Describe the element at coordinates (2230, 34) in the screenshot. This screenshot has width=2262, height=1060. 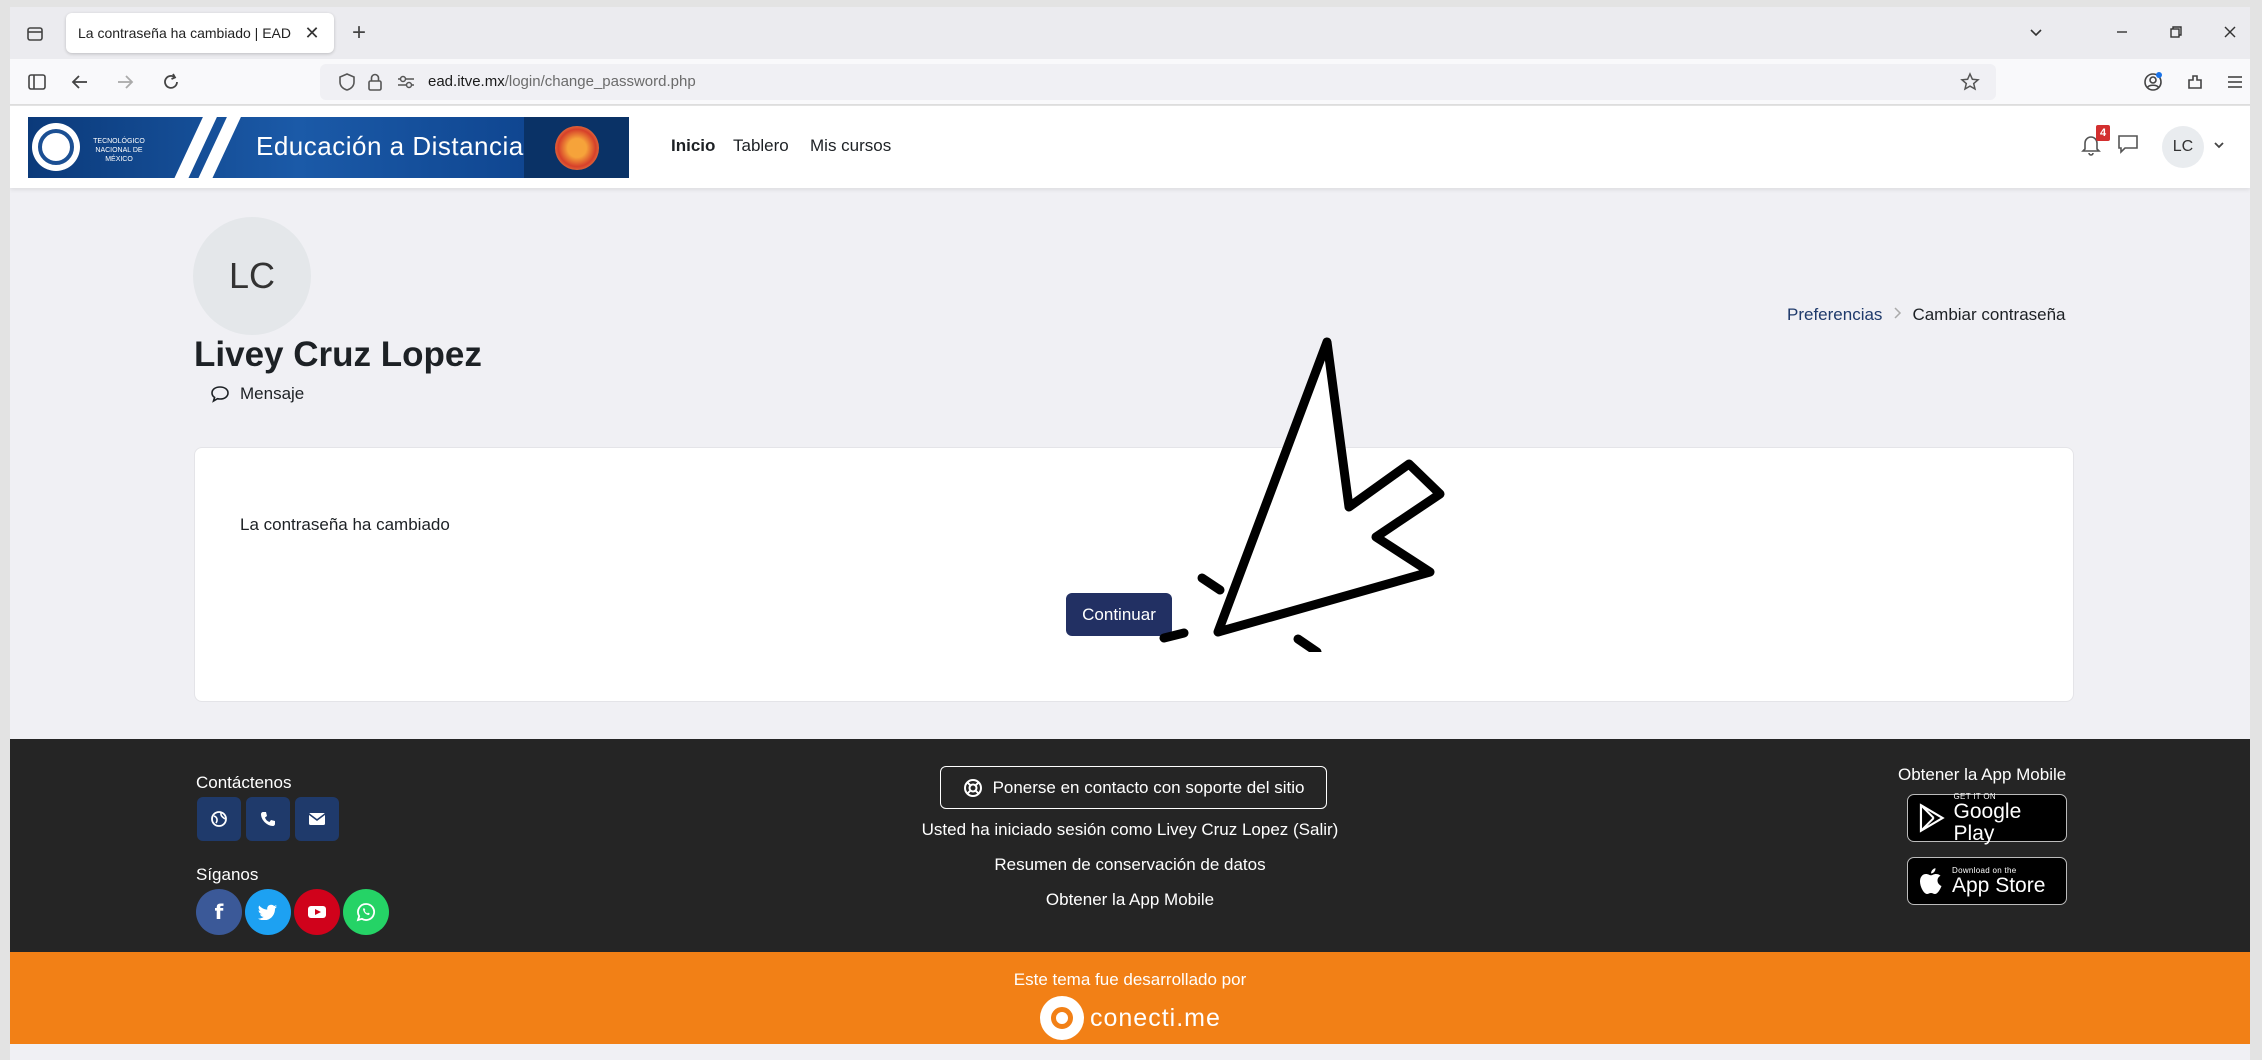
I see `close-window-icon` at that location.